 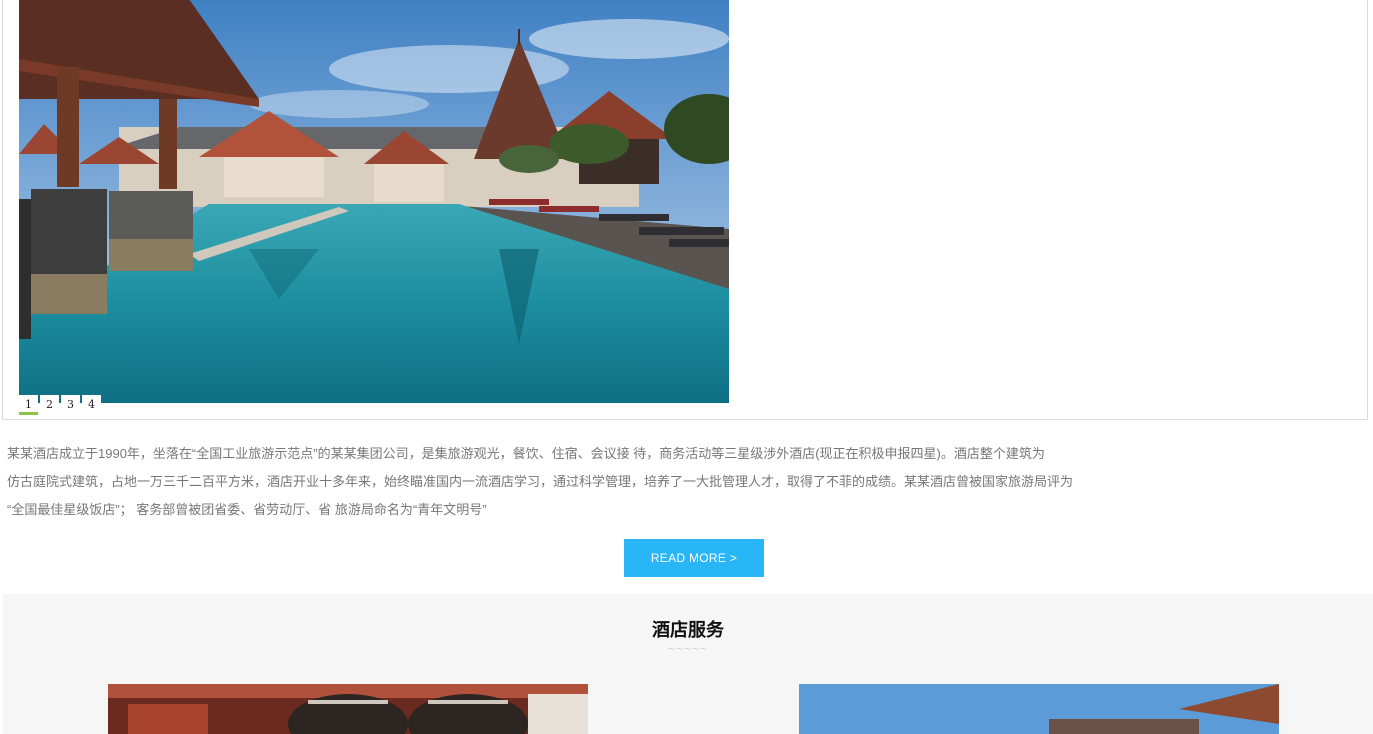 What do you see at coordinates (70, 405) in the screenshot?
I see `slider-page-3: 3` at bounding box center [70, 405].